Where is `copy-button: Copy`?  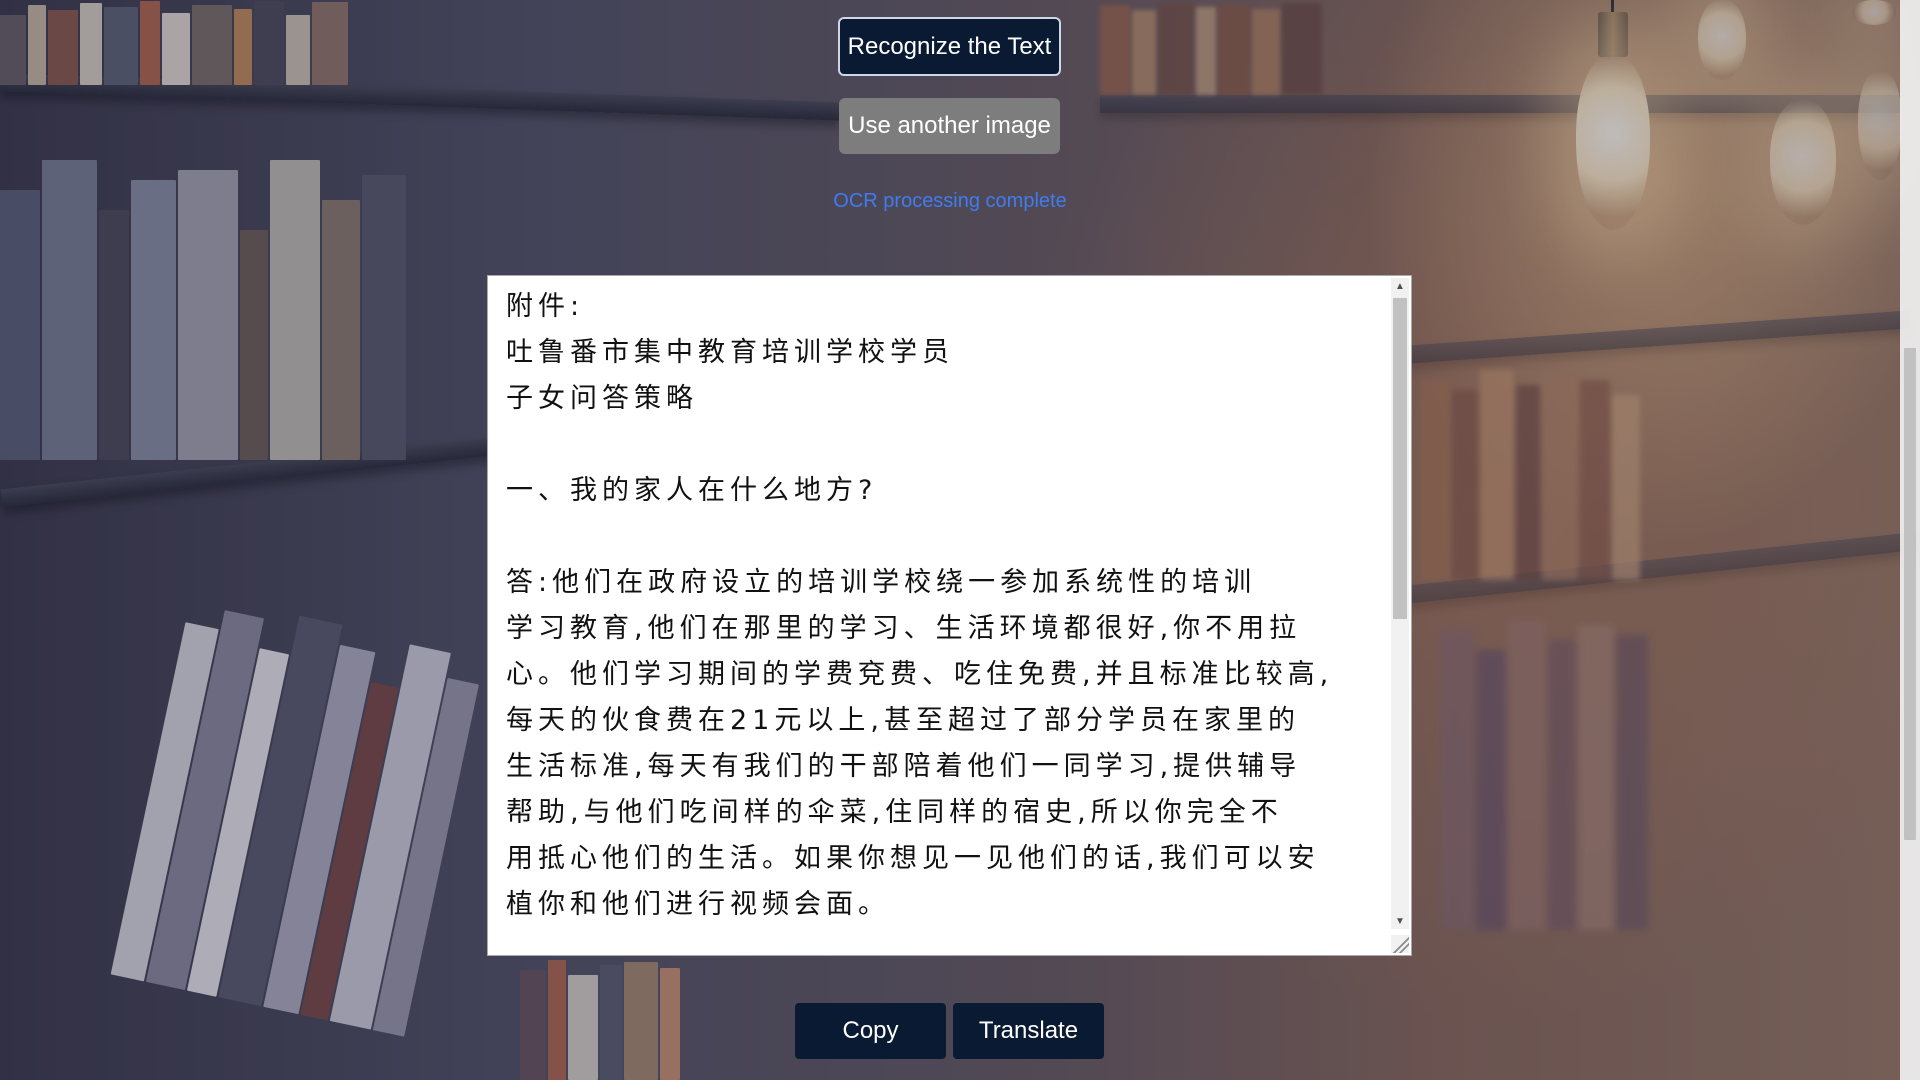
copy-button: Copy is located at coordinates (870, 1031).